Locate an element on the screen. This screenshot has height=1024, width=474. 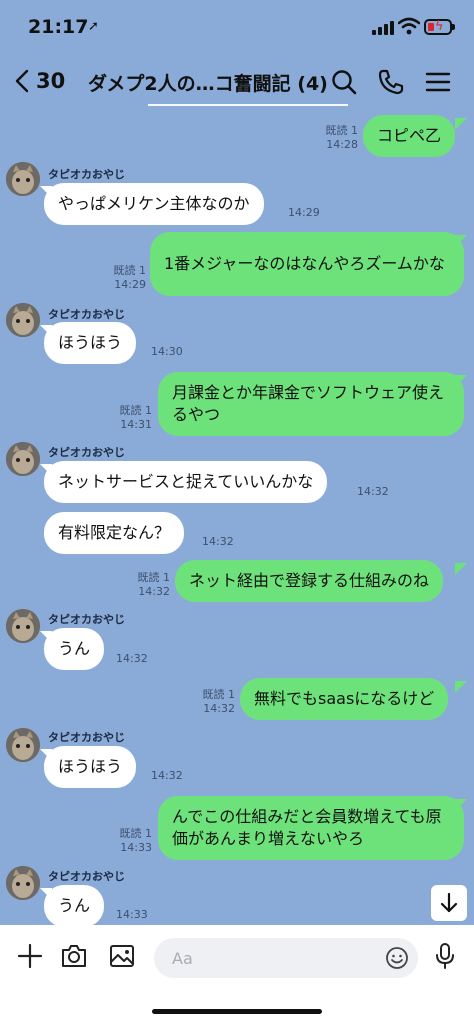
search-icon is located at coordinates (344, 82).